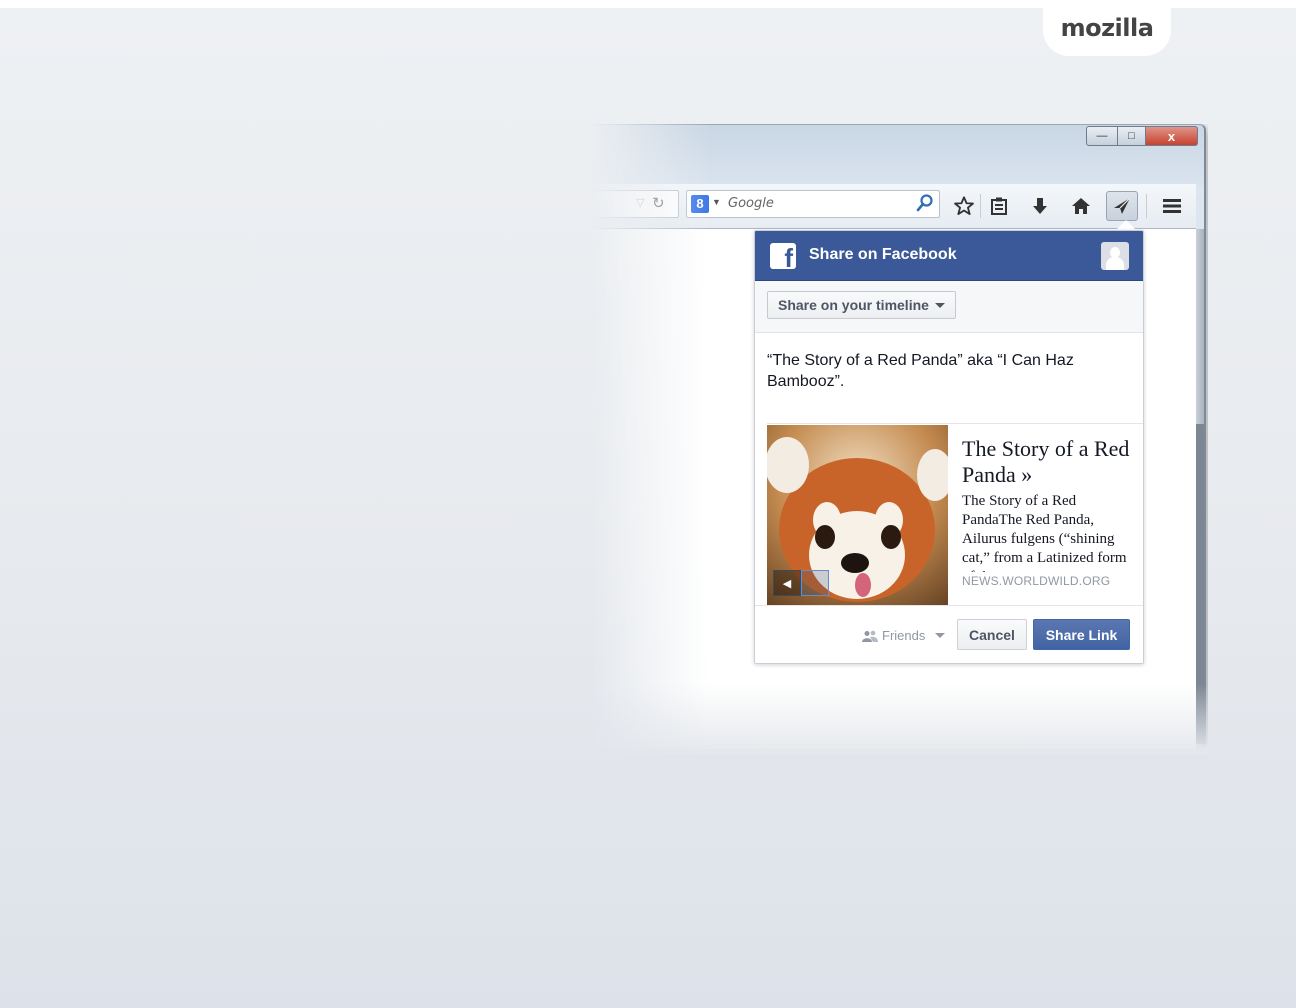 This screenshot has height=1008, width=1296. I want to click on minimize-button: —, so click(1102, 136).